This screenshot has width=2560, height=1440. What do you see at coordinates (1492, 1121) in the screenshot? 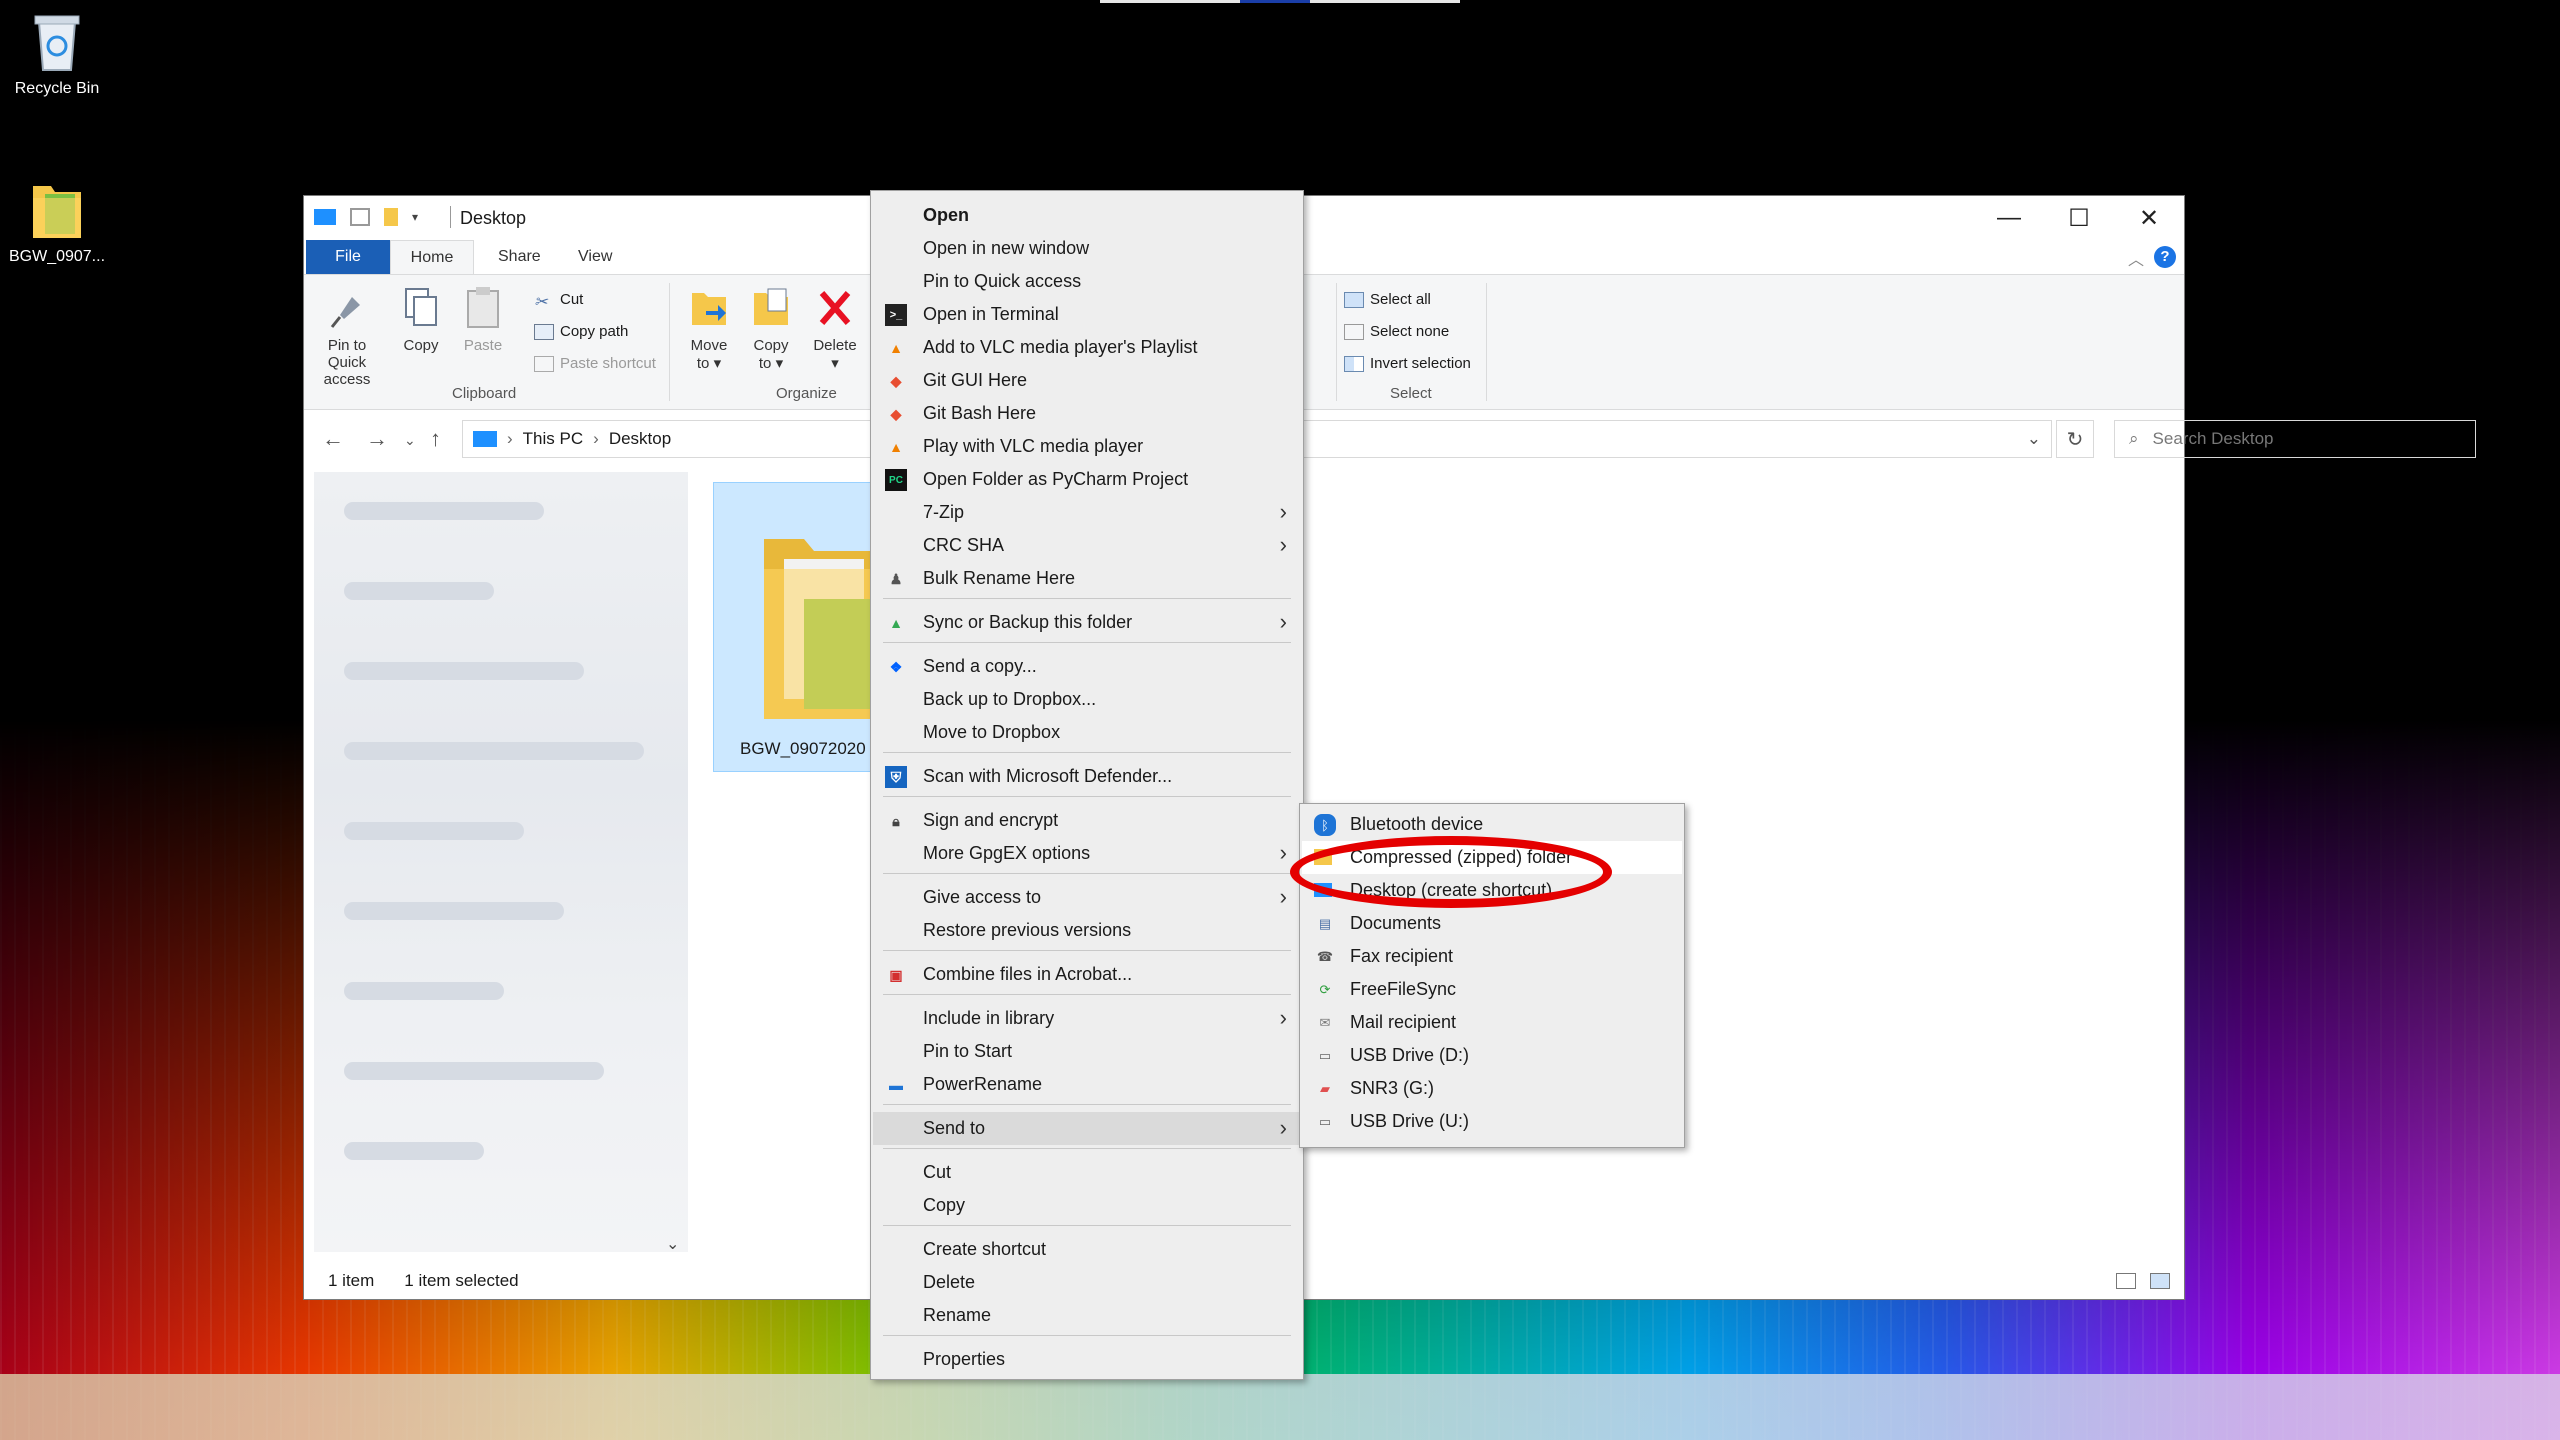
I see `send-to-usb-u: ▭ USB Drive (U:)` at bounding box center [1492, 1121].